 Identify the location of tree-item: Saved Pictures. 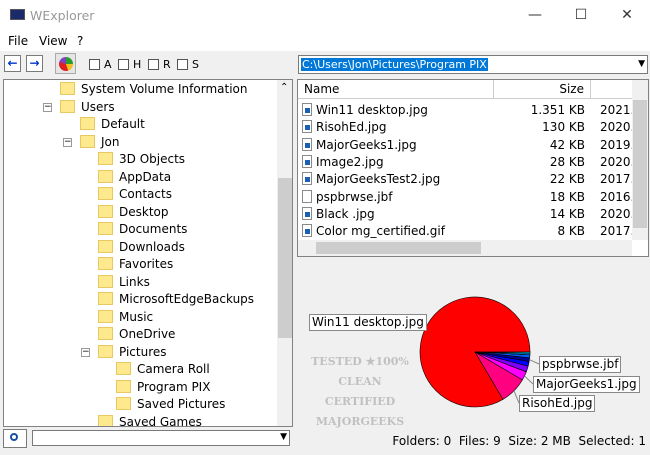
(170, 404).